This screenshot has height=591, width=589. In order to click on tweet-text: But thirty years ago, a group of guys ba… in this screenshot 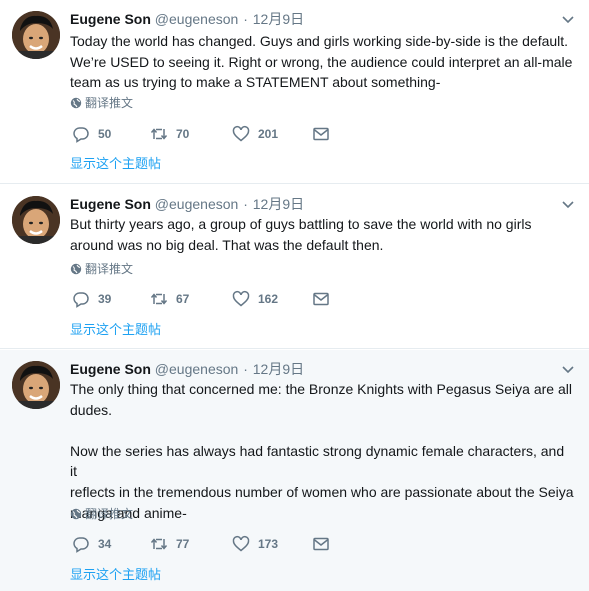, I will do `click(301, 234)`.